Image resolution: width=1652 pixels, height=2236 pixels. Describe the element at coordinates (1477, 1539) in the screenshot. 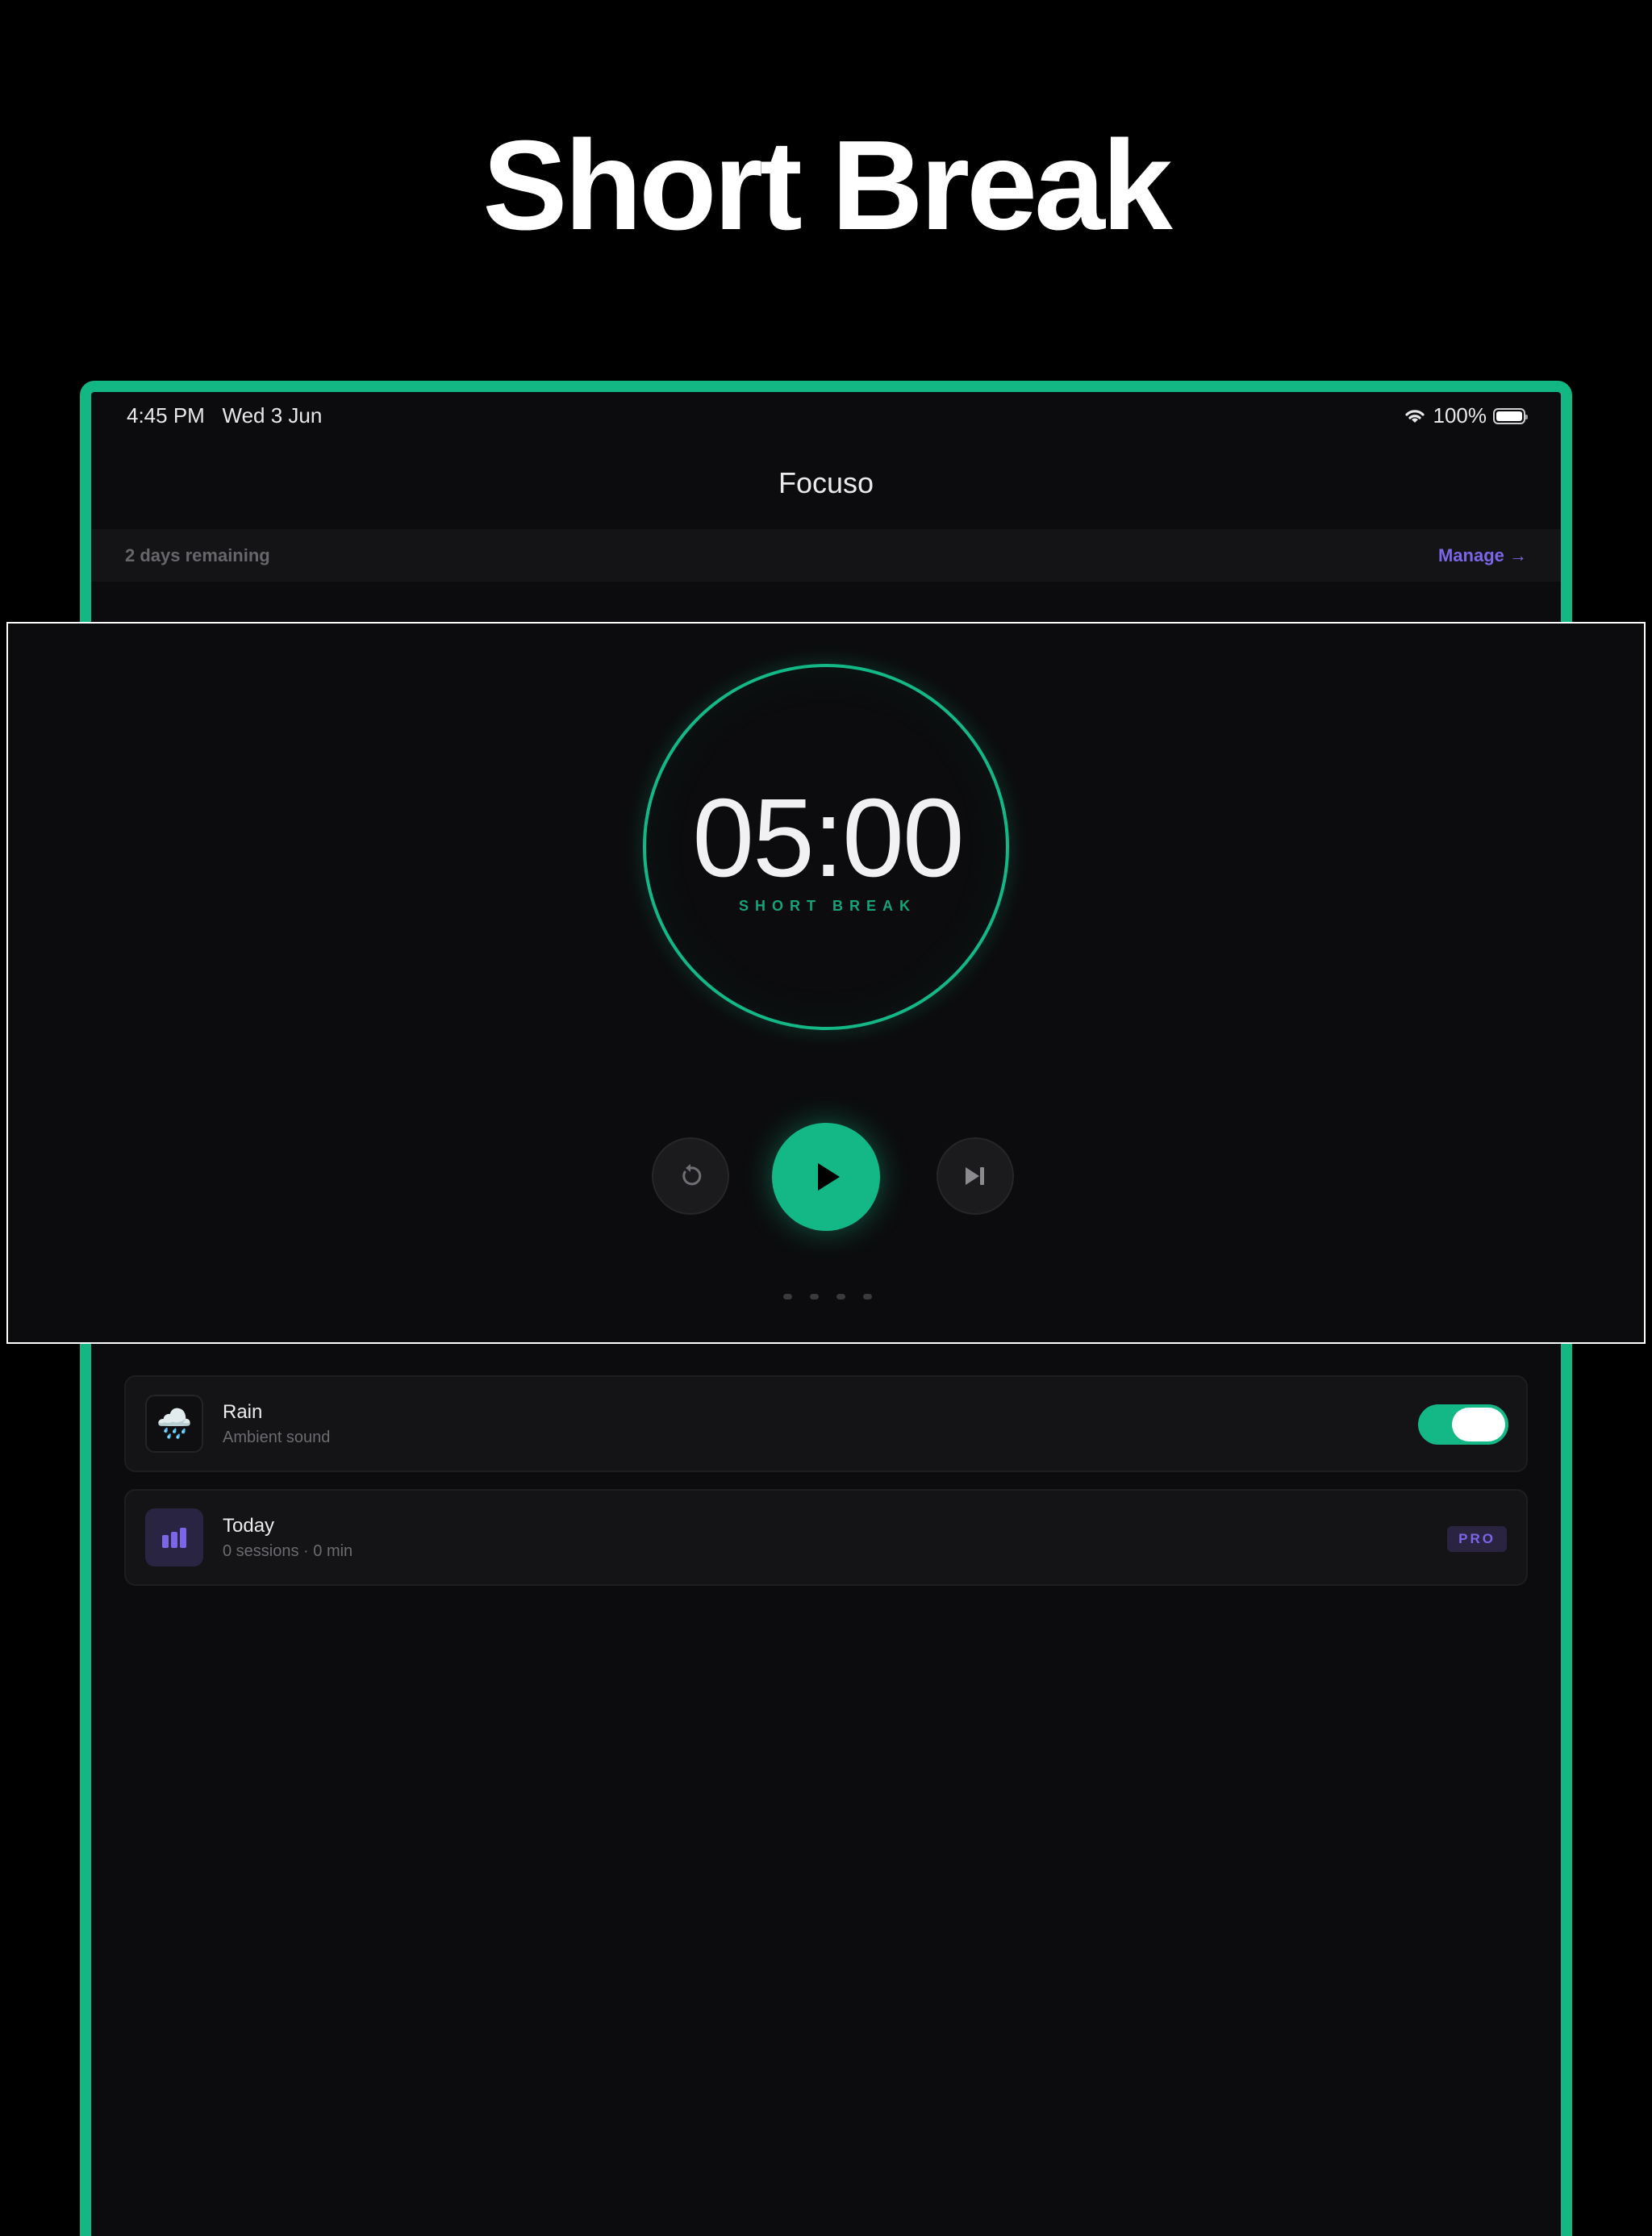

I see `pro-badge: PRO` at that location.